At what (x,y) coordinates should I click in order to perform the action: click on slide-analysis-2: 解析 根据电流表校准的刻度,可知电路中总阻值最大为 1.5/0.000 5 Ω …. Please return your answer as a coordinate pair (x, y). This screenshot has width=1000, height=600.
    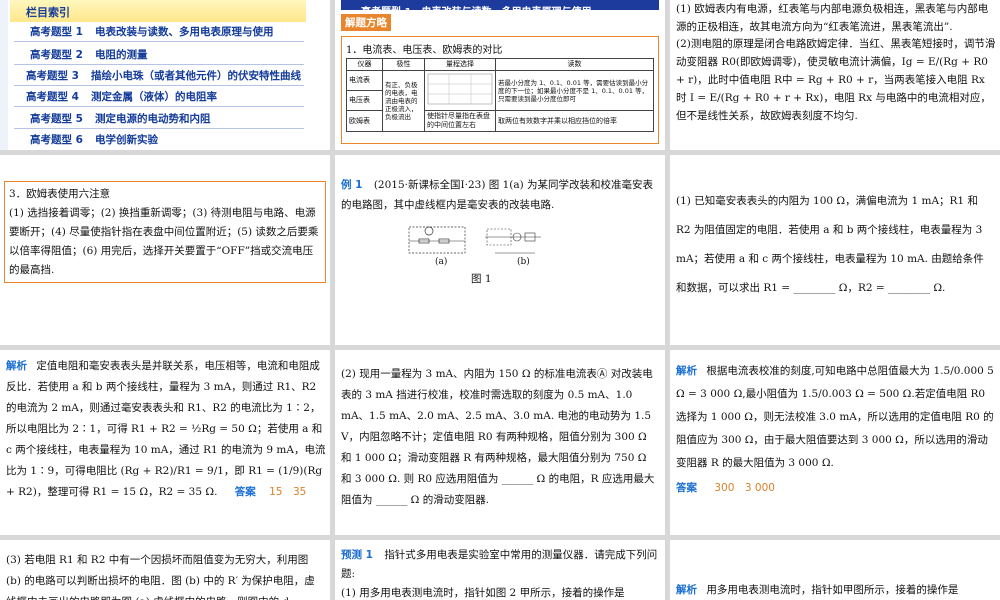
    Looking at the image, I should click on (835, 442).